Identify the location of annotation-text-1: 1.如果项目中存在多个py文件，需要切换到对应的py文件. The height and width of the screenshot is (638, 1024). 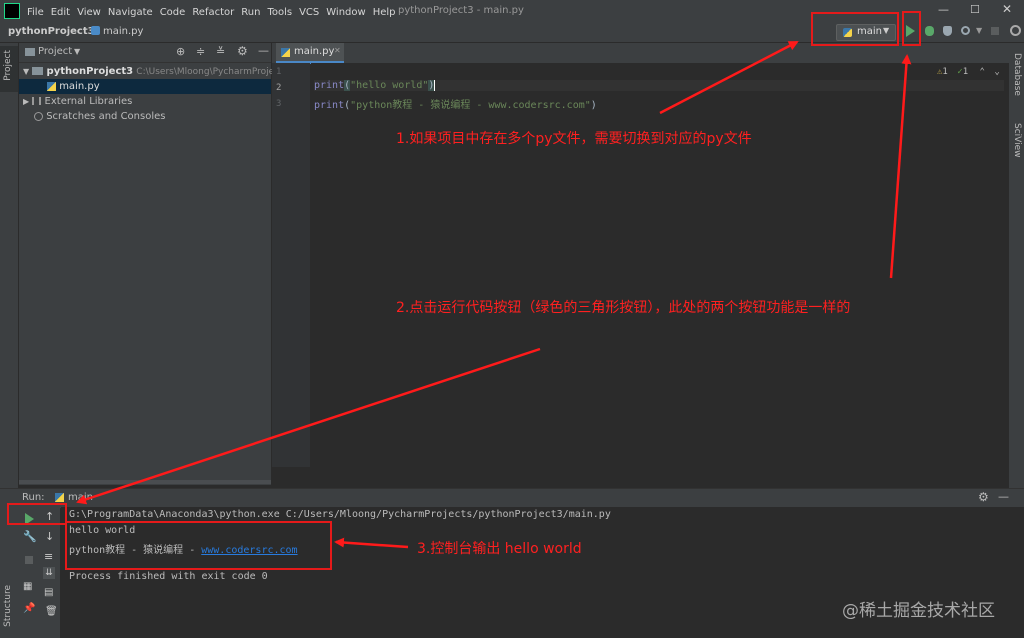
(574, 139).